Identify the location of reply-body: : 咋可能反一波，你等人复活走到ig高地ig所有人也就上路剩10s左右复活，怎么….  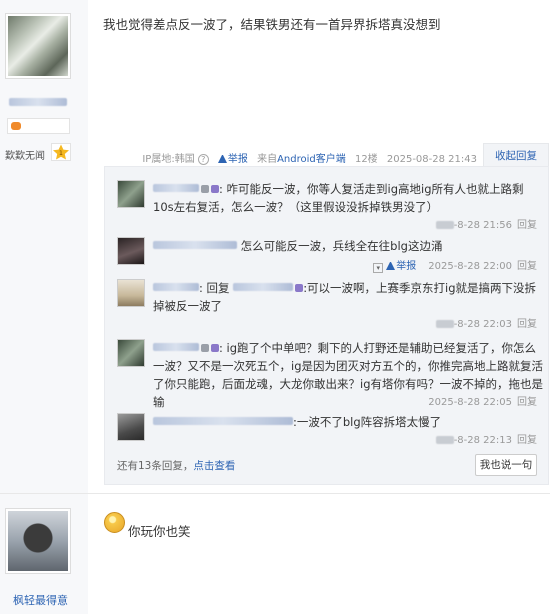
(348, 198).